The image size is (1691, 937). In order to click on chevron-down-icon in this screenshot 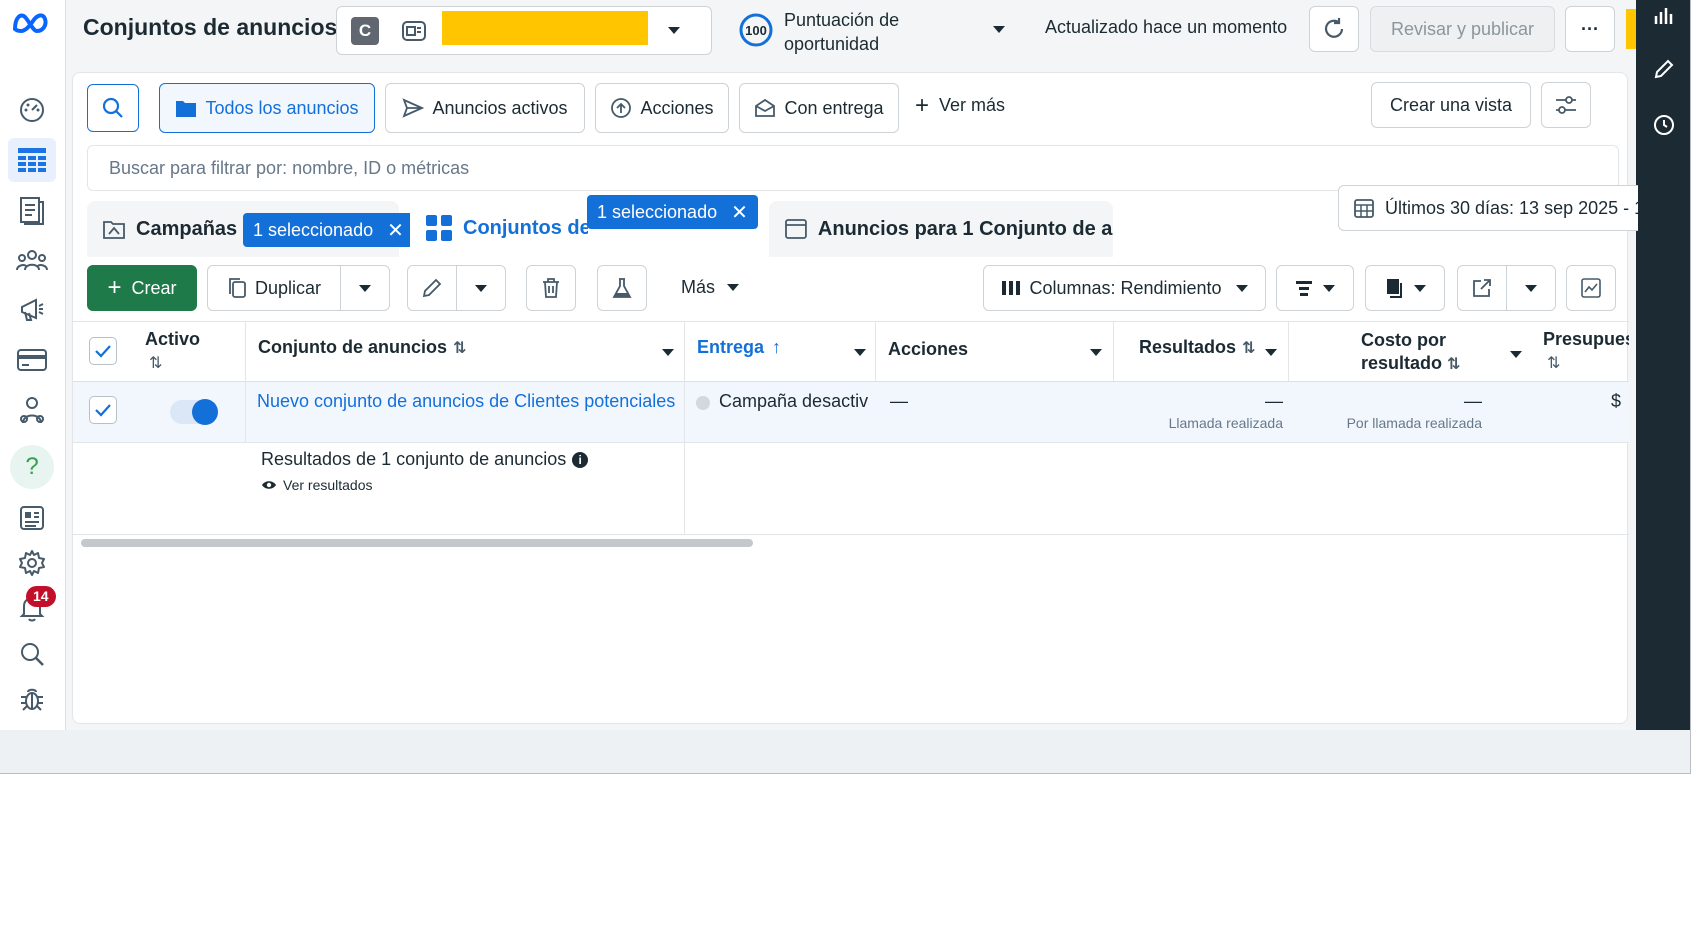, I will do `click(1420, 288)`.